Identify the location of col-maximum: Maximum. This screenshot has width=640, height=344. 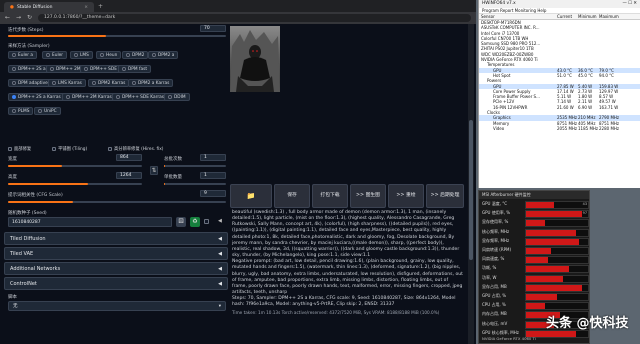
(609, 16).